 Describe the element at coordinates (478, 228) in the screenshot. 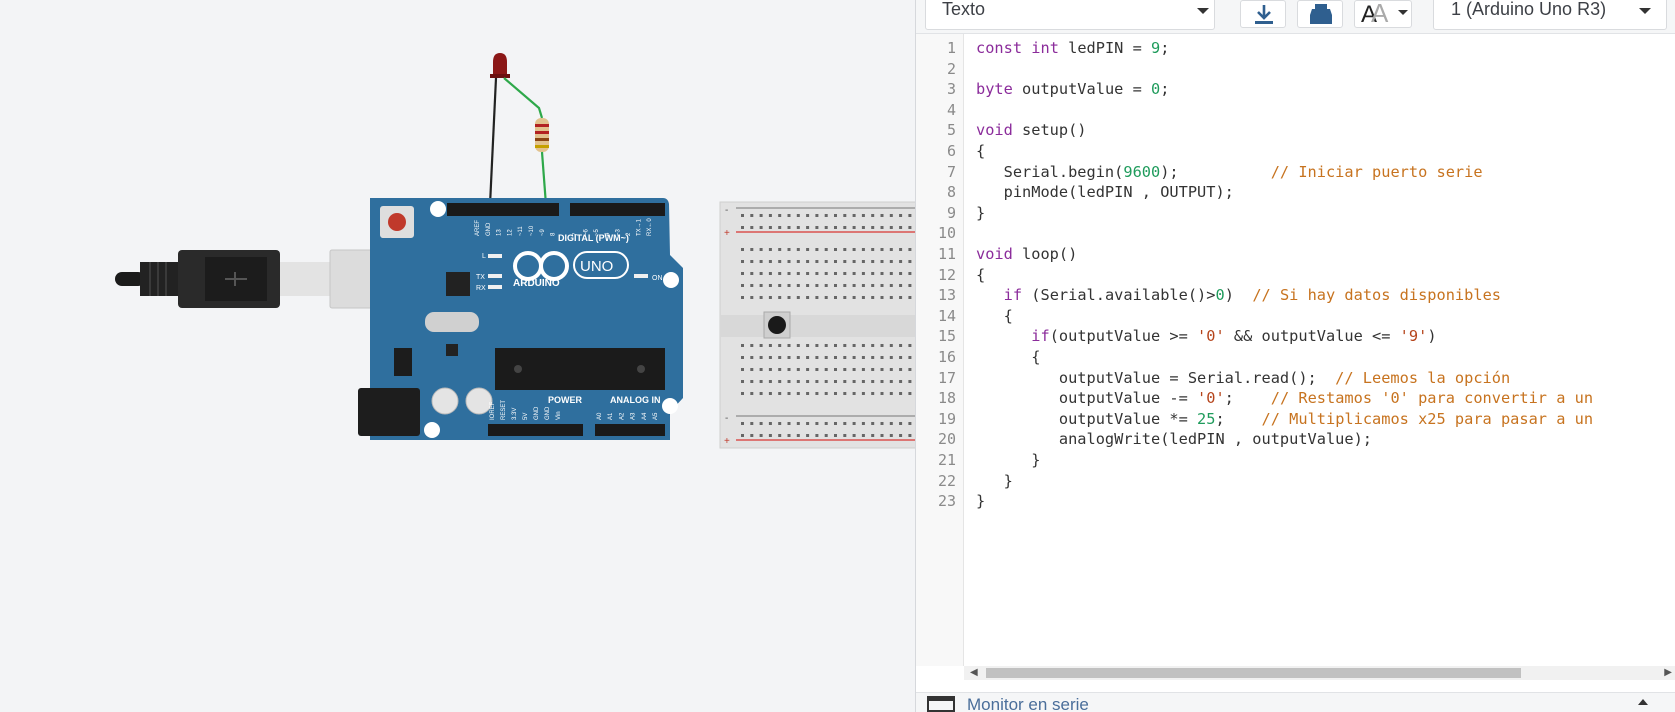

I see `pin-label: AREF` at that location.